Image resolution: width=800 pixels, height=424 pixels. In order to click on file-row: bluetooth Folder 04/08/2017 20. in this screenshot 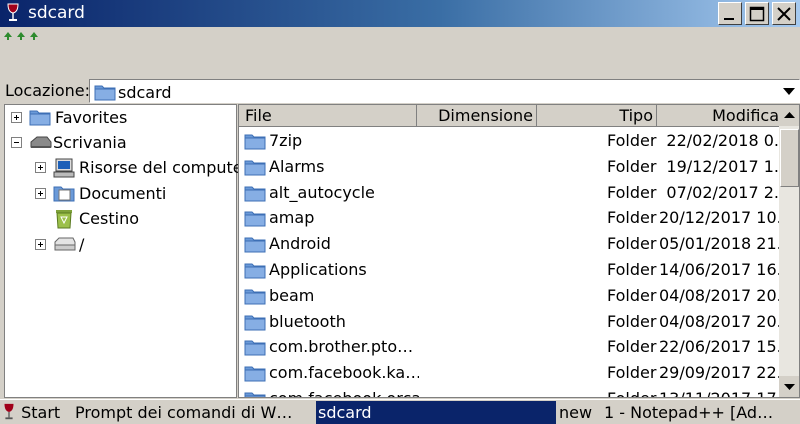, I will do `click(509, 322)`.